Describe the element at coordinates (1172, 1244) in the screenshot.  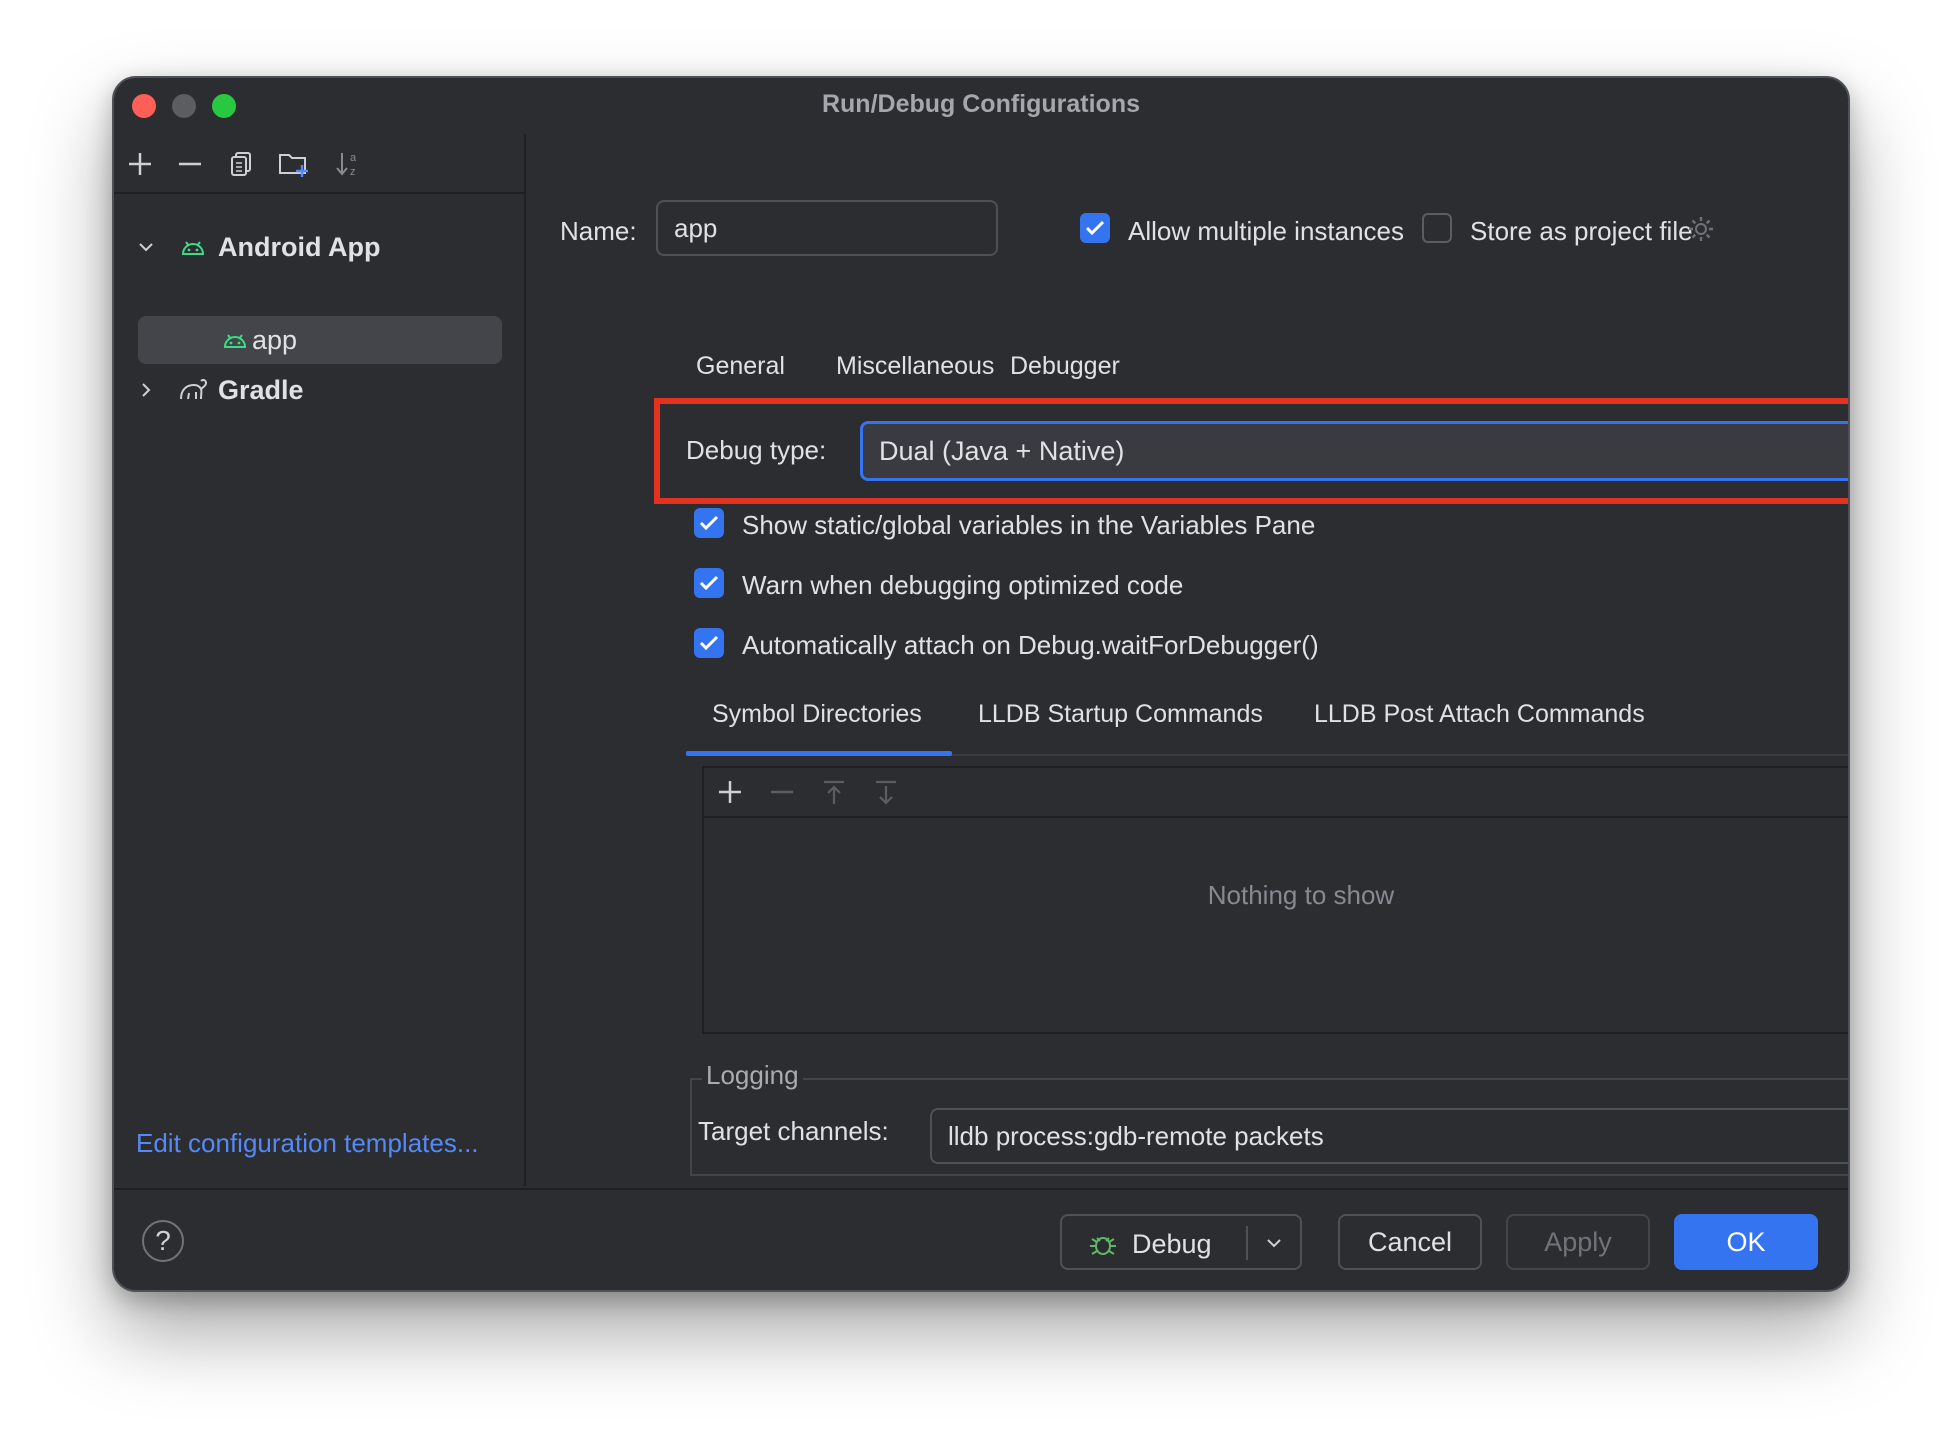
I see `debug-button-label: Debug` at that location.